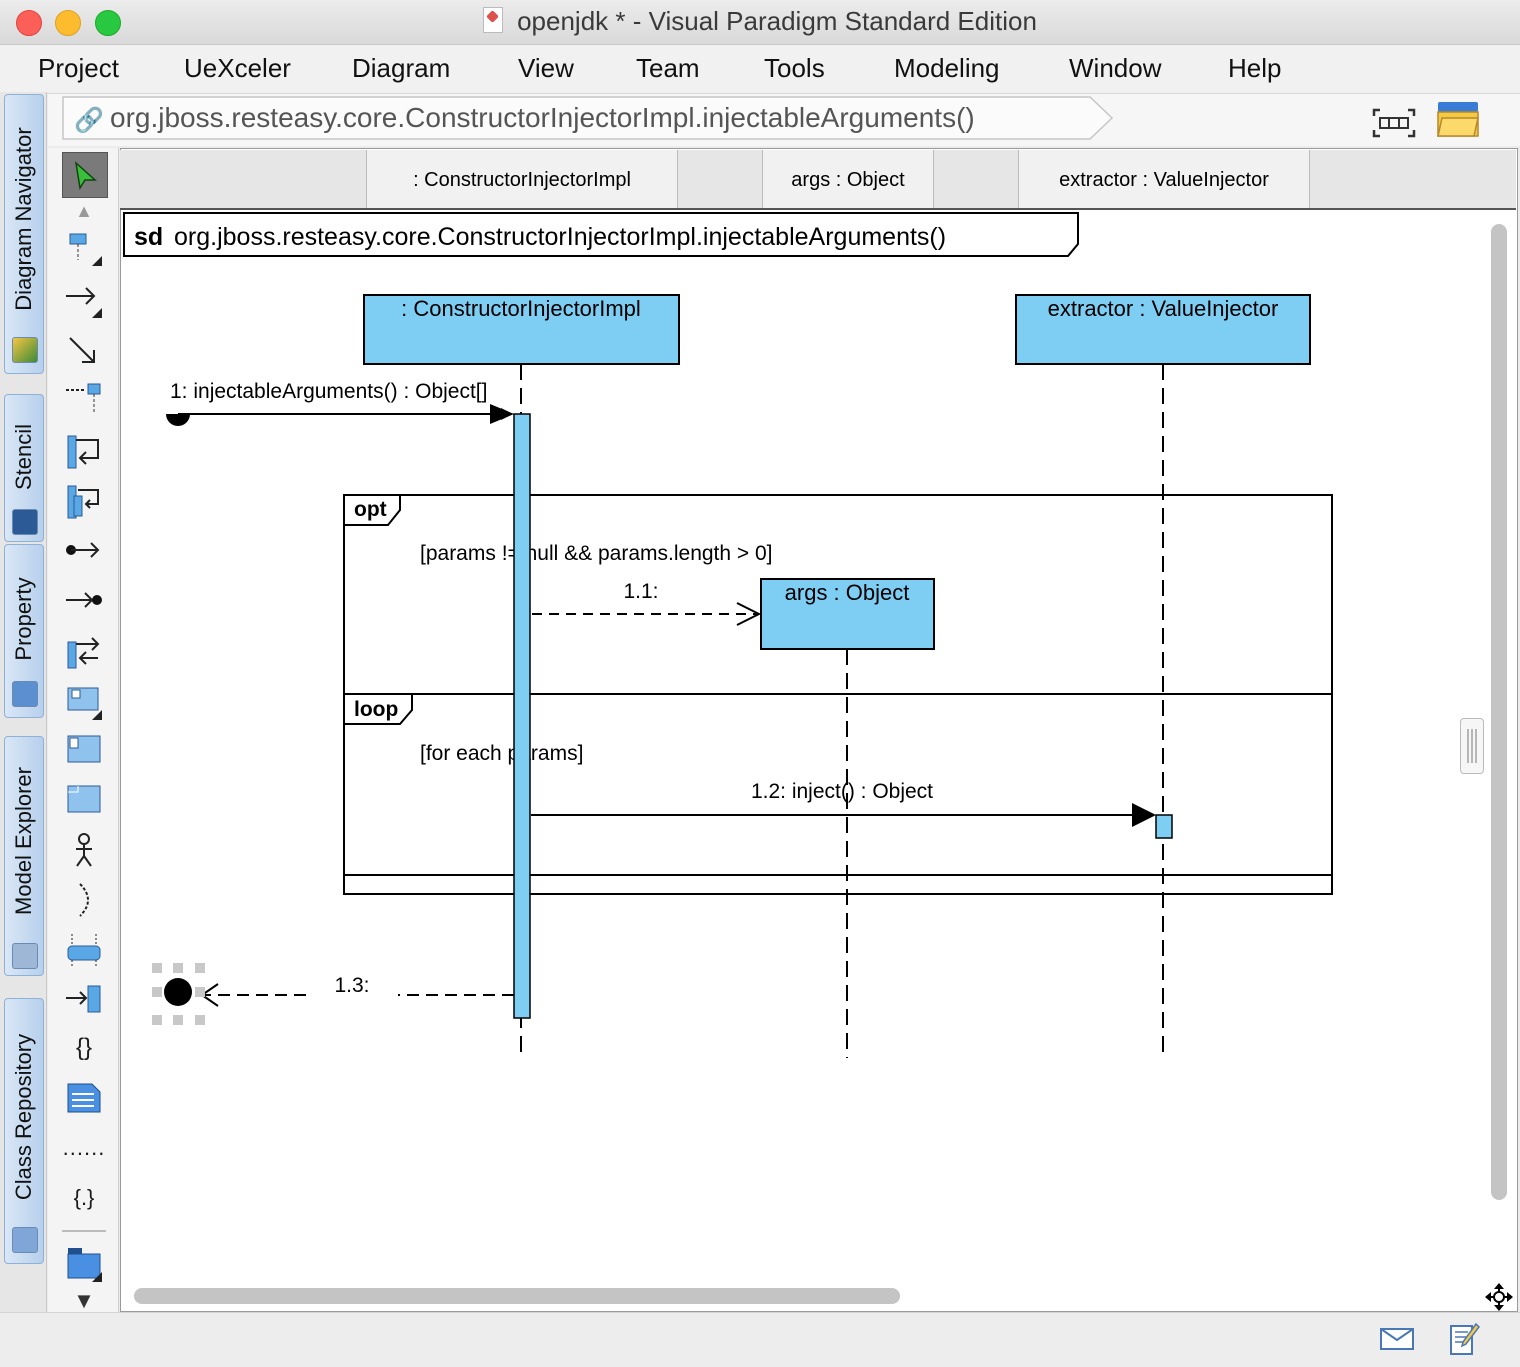 Image resolution: width=1520 pixels, height=1367 pixels. Describe the element at coordinates (84, 950) in the screenshot. I see `gate-tool-icon` at that location.